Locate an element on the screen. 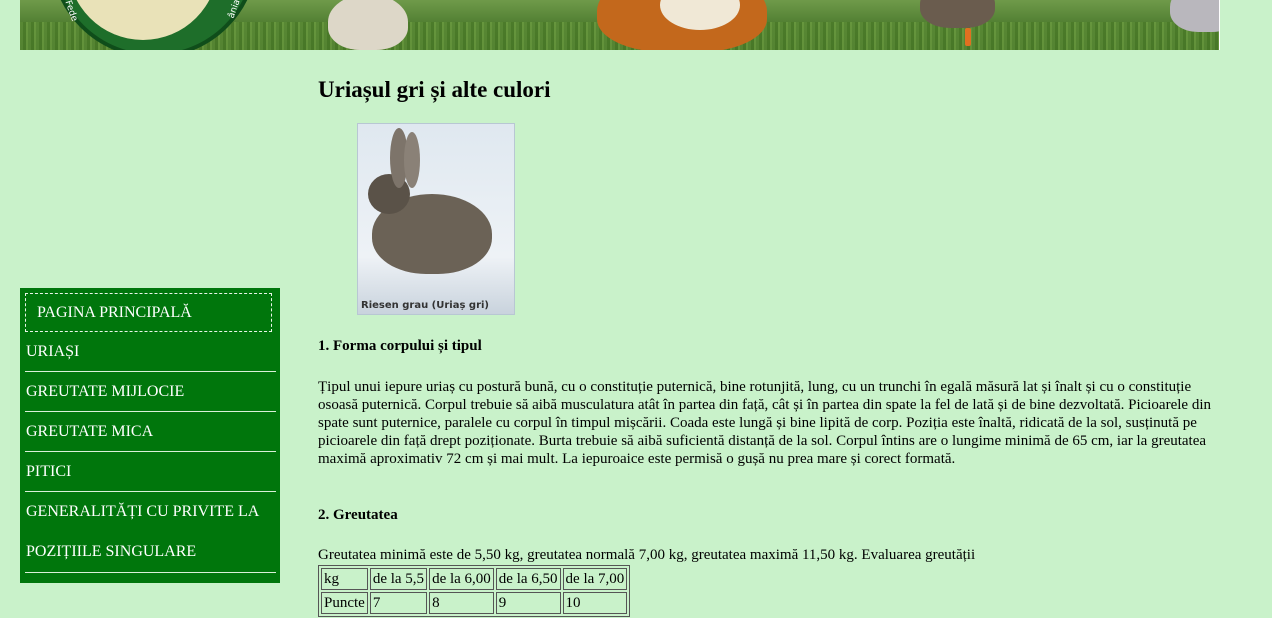 Image resolution: width=1272 pixels, height=618 pixels. nav-item-greutate-mijlocie: GREUTATE MIJLOCIE is located at coordinates (150, 392).